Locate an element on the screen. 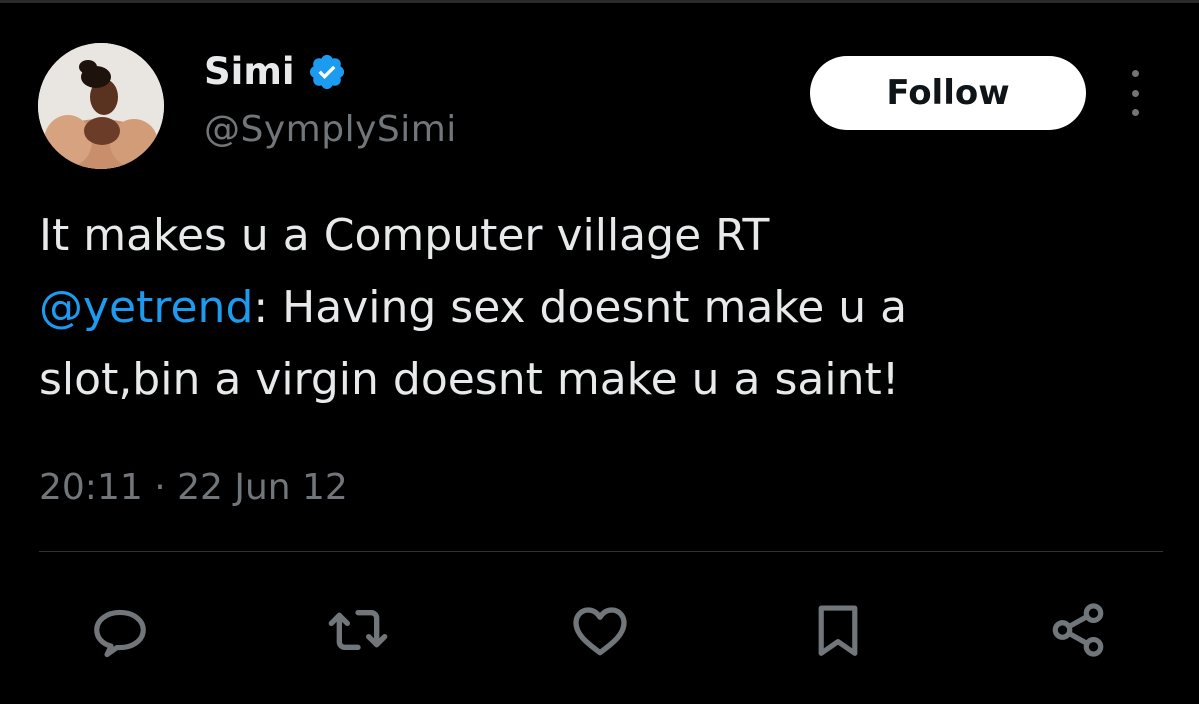 This screenshot has width=1199, height=704. more-options-icon is located at coordinates (1135, 93).